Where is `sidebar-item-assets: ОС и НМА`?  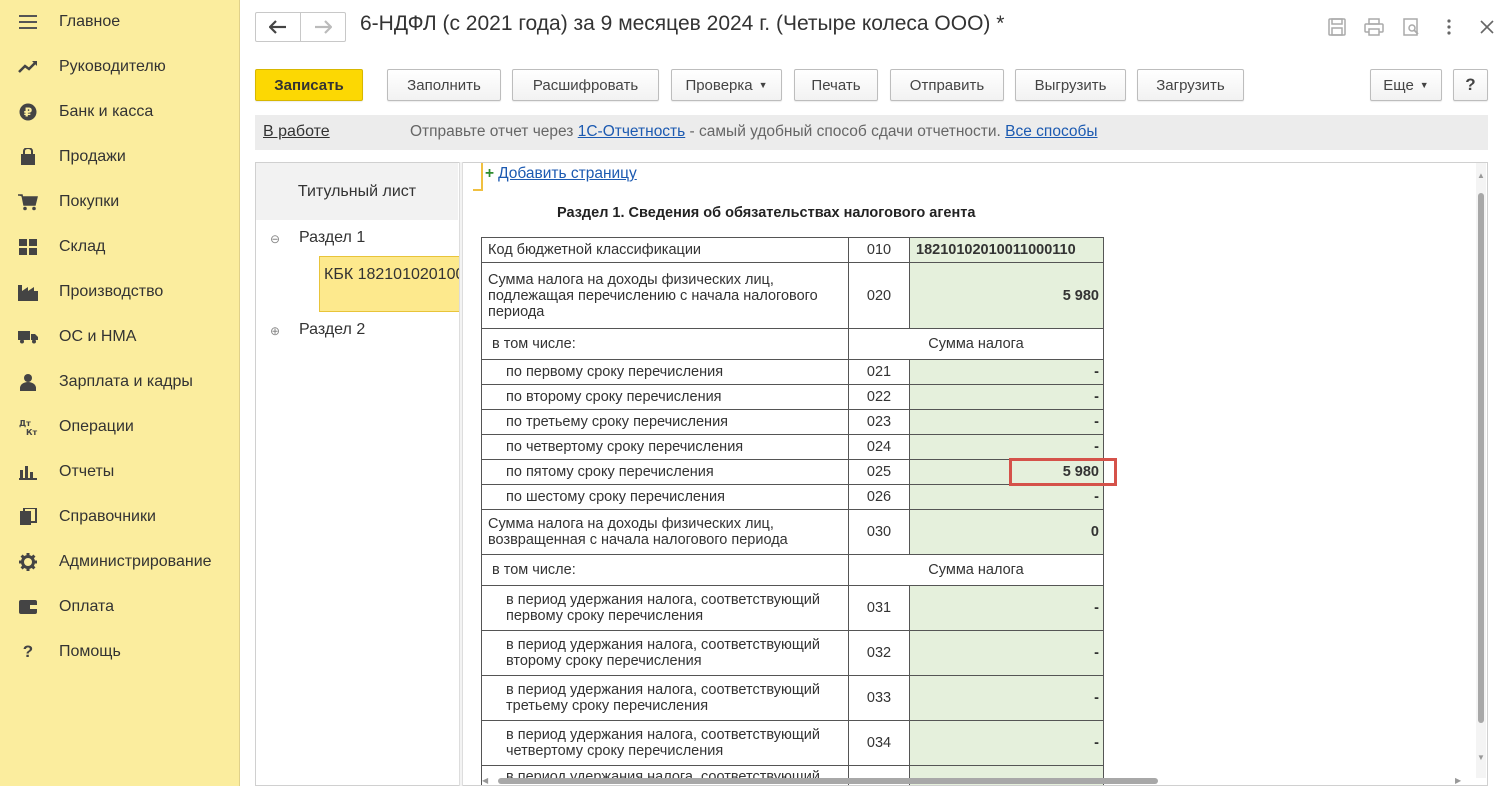
sidebar-item-assets: ОС и НМА is located at coordinates (119, 337).